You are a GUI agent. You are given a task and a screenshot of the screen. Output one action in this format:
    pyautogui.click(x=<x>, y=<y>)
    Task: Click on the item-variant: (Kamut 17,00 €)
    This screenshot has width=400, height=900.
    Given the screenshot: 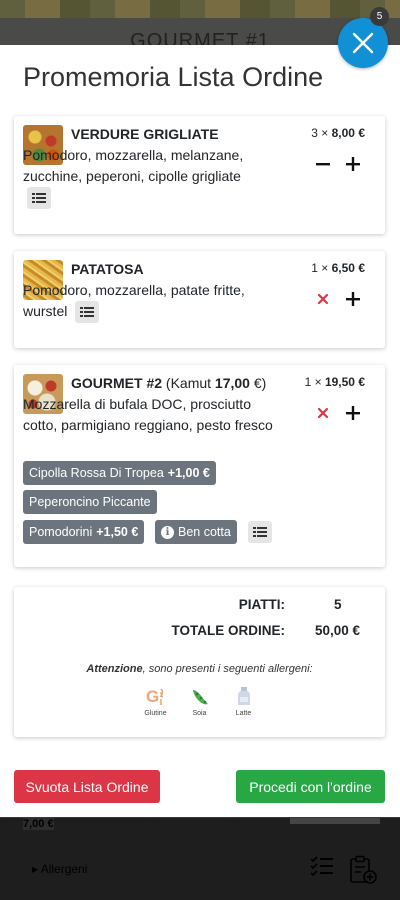 What is the action you would take?
    pyautogui.click(x=216, y=383)
    